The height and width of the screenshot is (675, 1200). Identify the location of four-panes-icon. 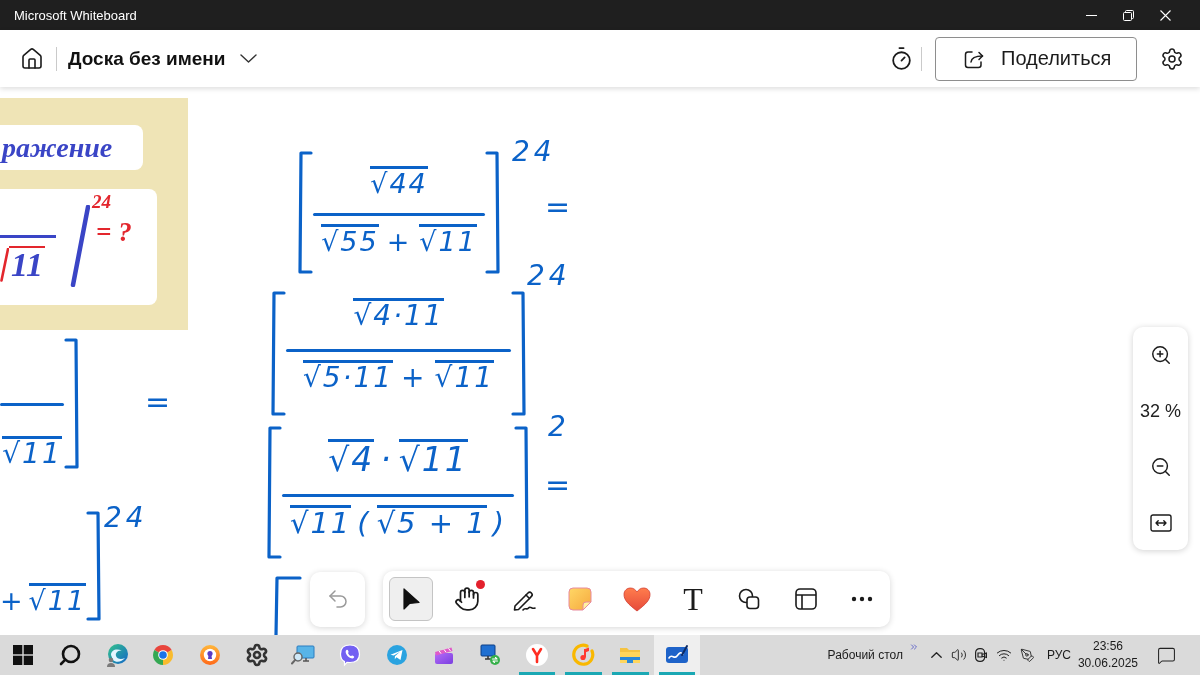
(23, 655).